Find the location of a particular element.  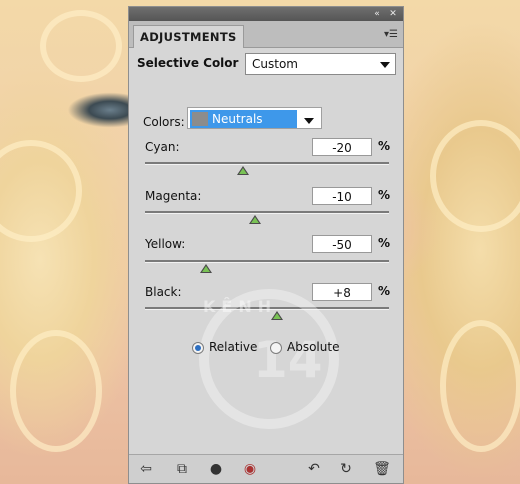

yellow-label: Yellow: is located at coordinates (165, 244).